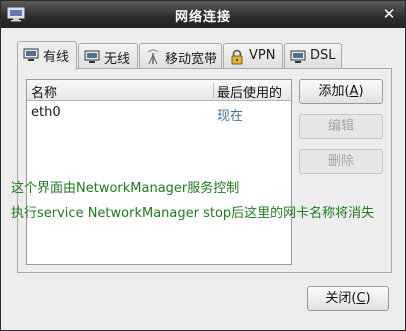 This screenshot has height=331, width=406. Describe the element at coordinates (46, 112) in the screenshot. I see `connection-name: eth0` at that location.